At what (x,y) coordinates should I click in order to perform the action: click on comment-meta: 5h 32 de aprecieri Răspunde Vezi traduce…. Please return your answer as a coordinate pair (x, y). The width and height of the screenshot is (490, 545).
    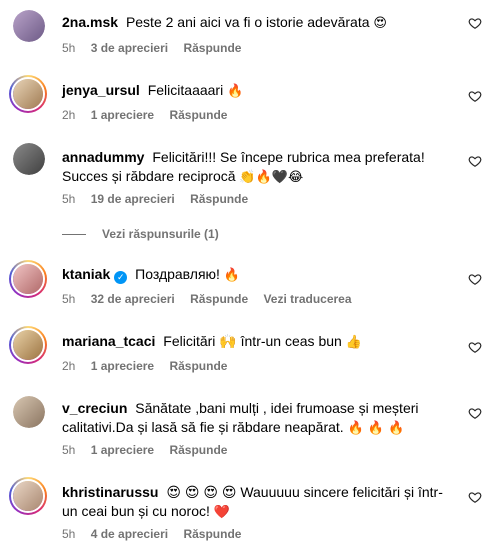
    Looking at the image, I should click on (213, 299).